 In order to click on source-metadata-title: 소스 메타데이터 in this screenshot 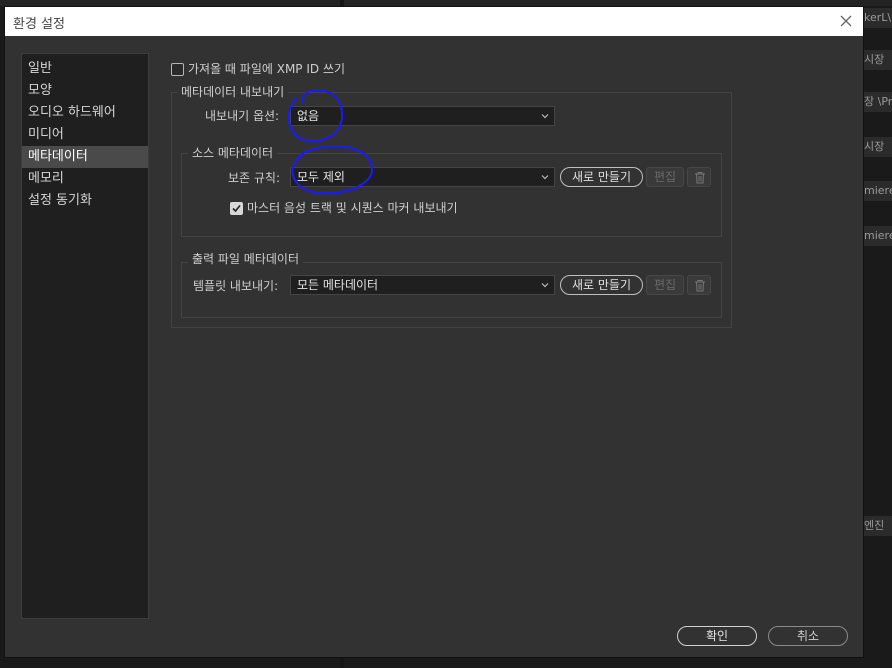, I will do `click(233, 153)`.